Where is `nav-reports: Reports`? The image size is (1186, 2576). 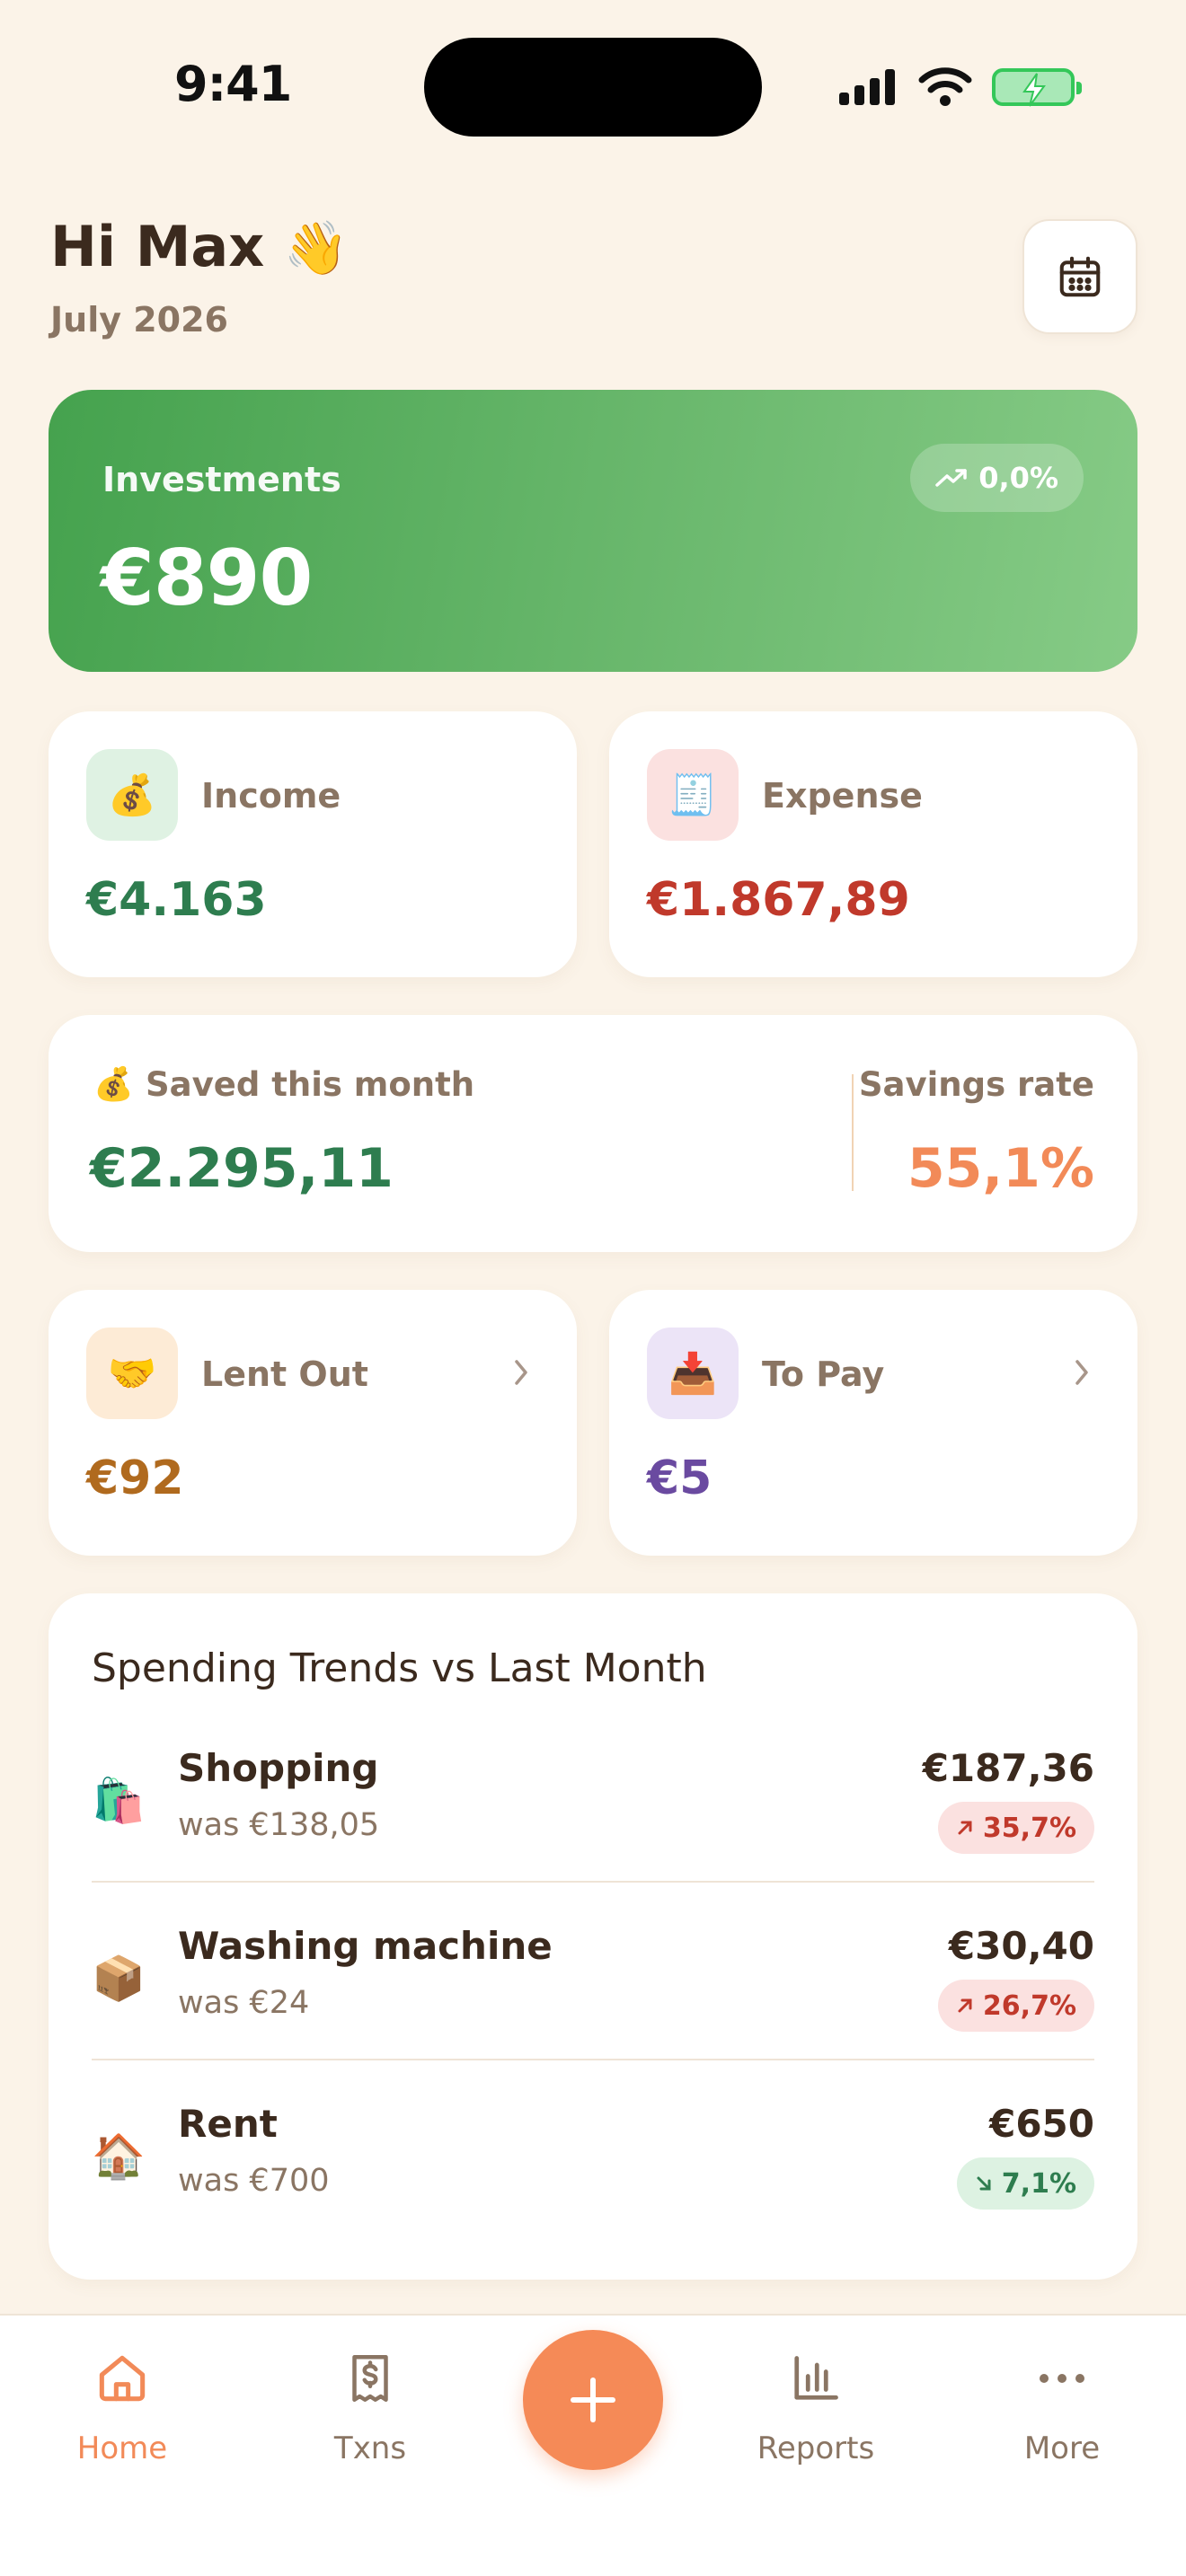
nav-reports: Reports is located at coordinates (816, 2404).